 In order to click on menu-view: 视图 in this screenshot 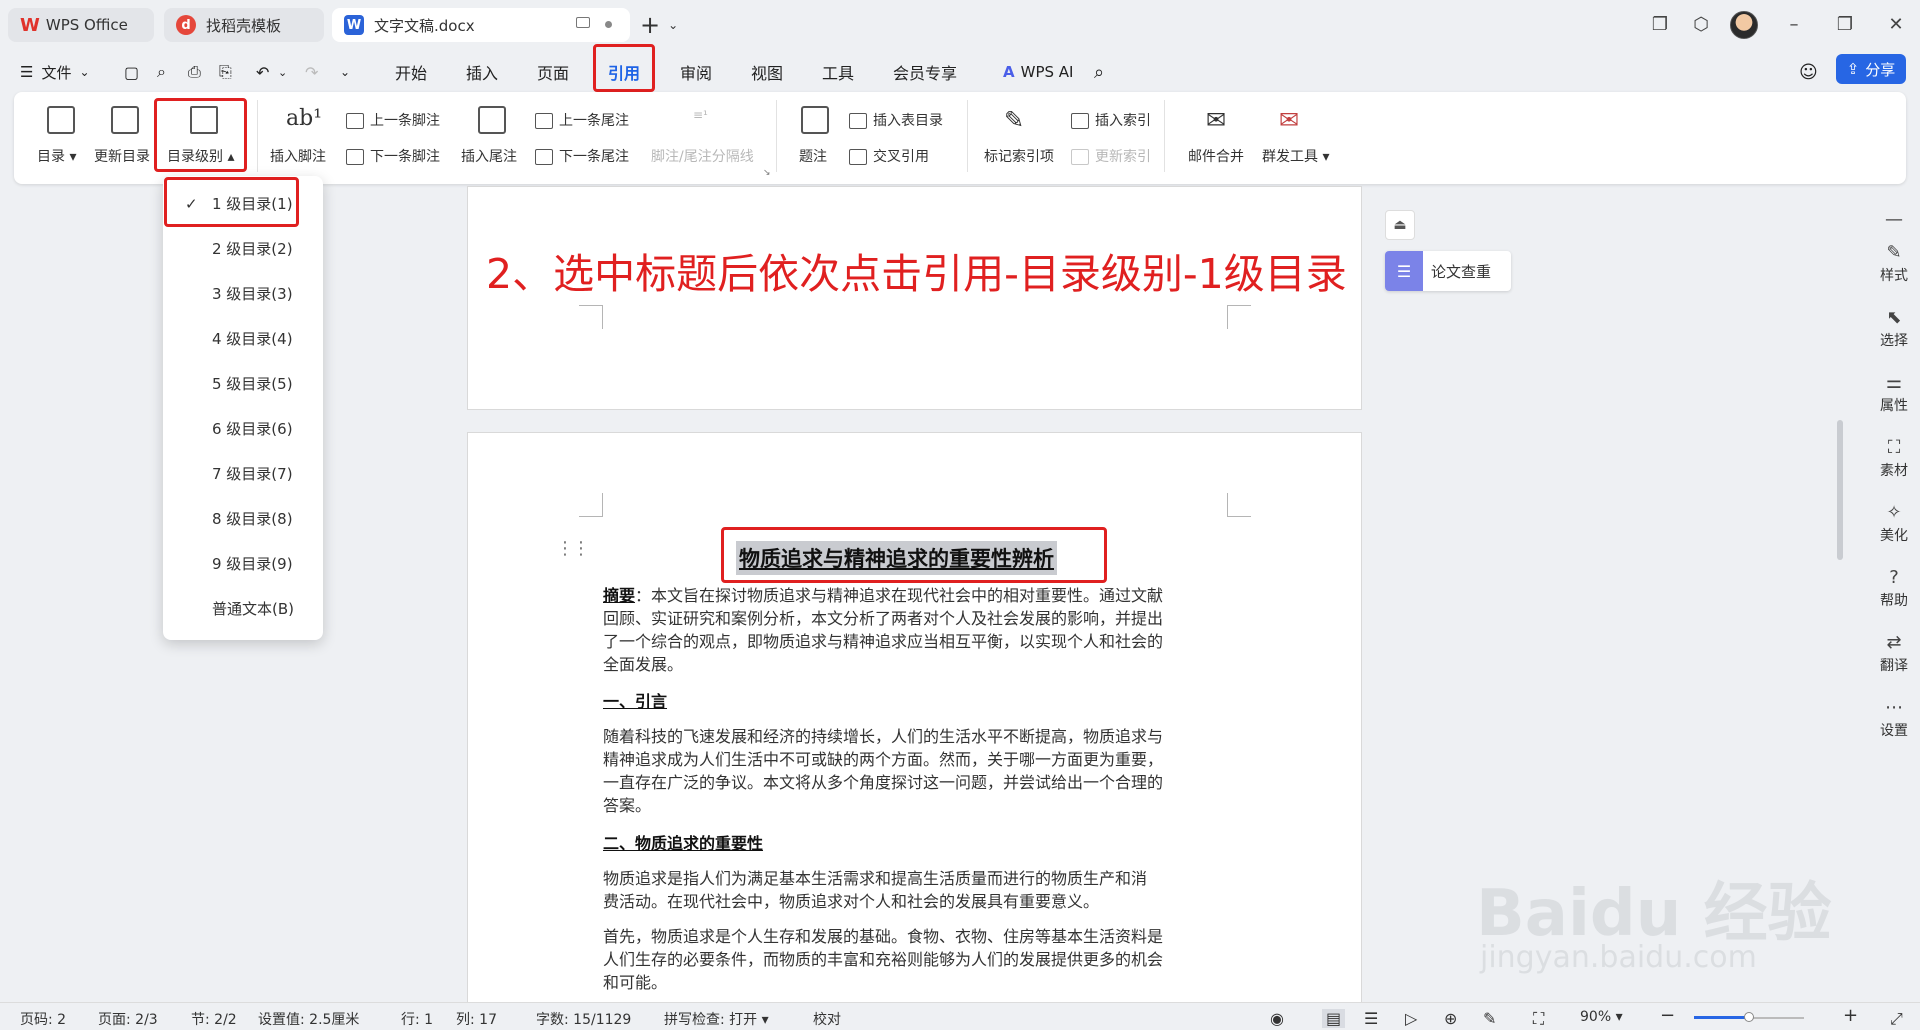, I will do `click(767, 72)`.